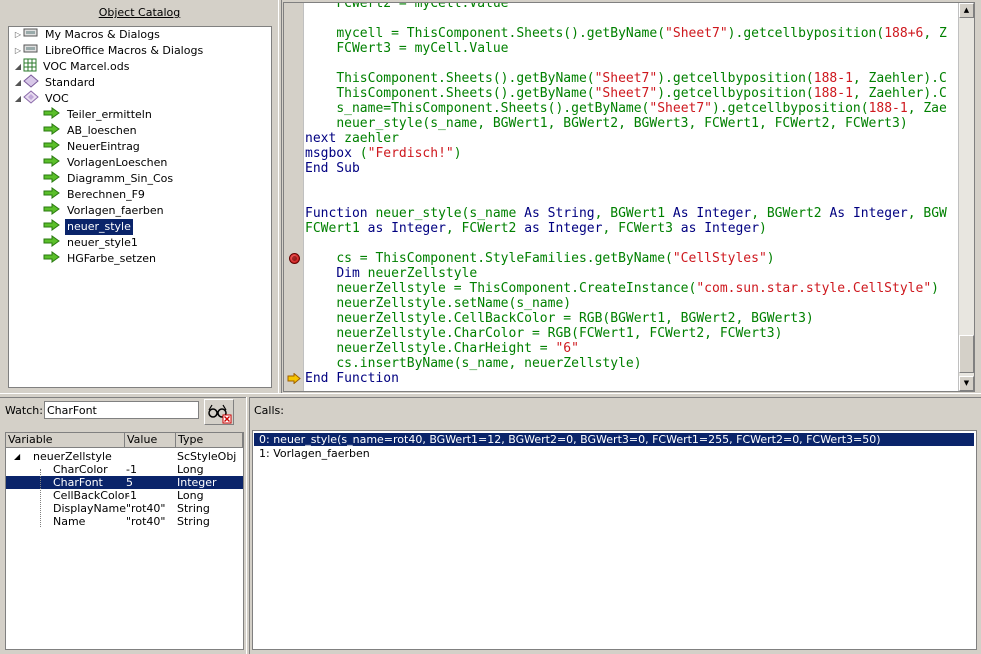  What do you see at coordinates (109, 51) in the screenshot?
I see `tree-item: ▷ LibreOffice Macros & Dialogs` at bounding box center [109, 51].